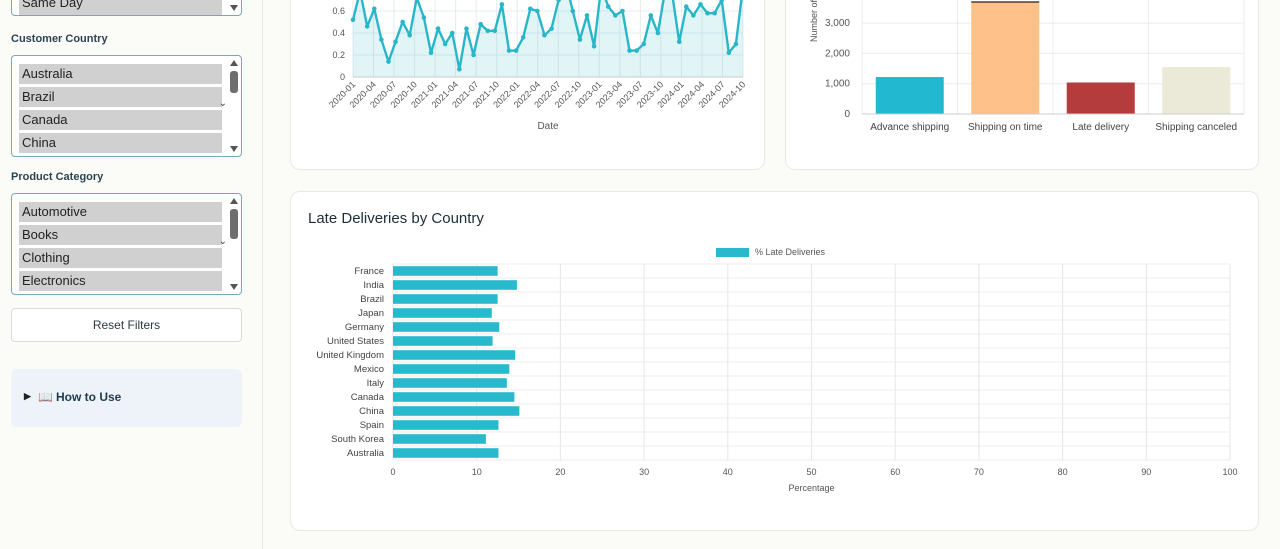 The width and height of the screenshot is (1280, 549). I want to click on x-tick-label: 90, so click(1146, 472).